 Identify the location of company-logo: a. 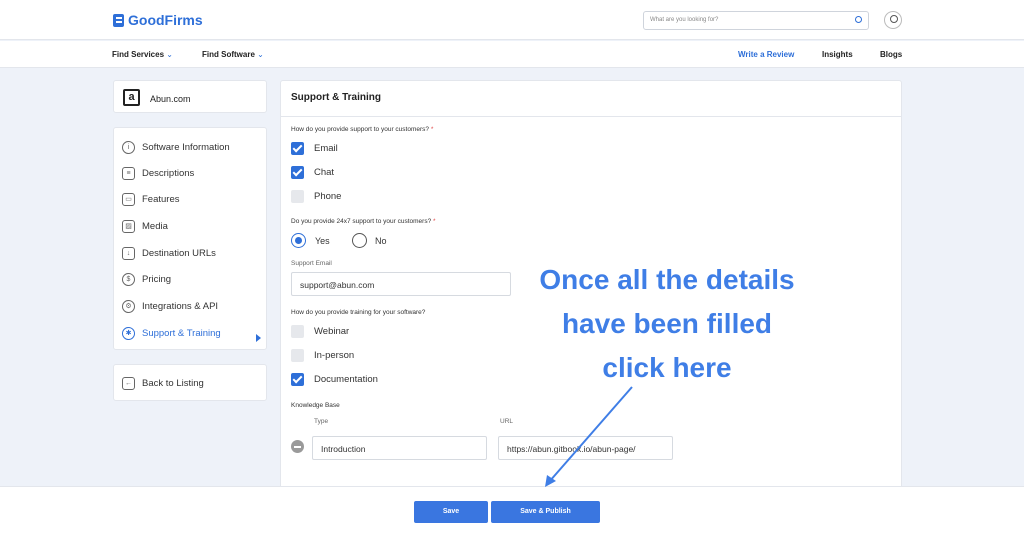
(131, 97).